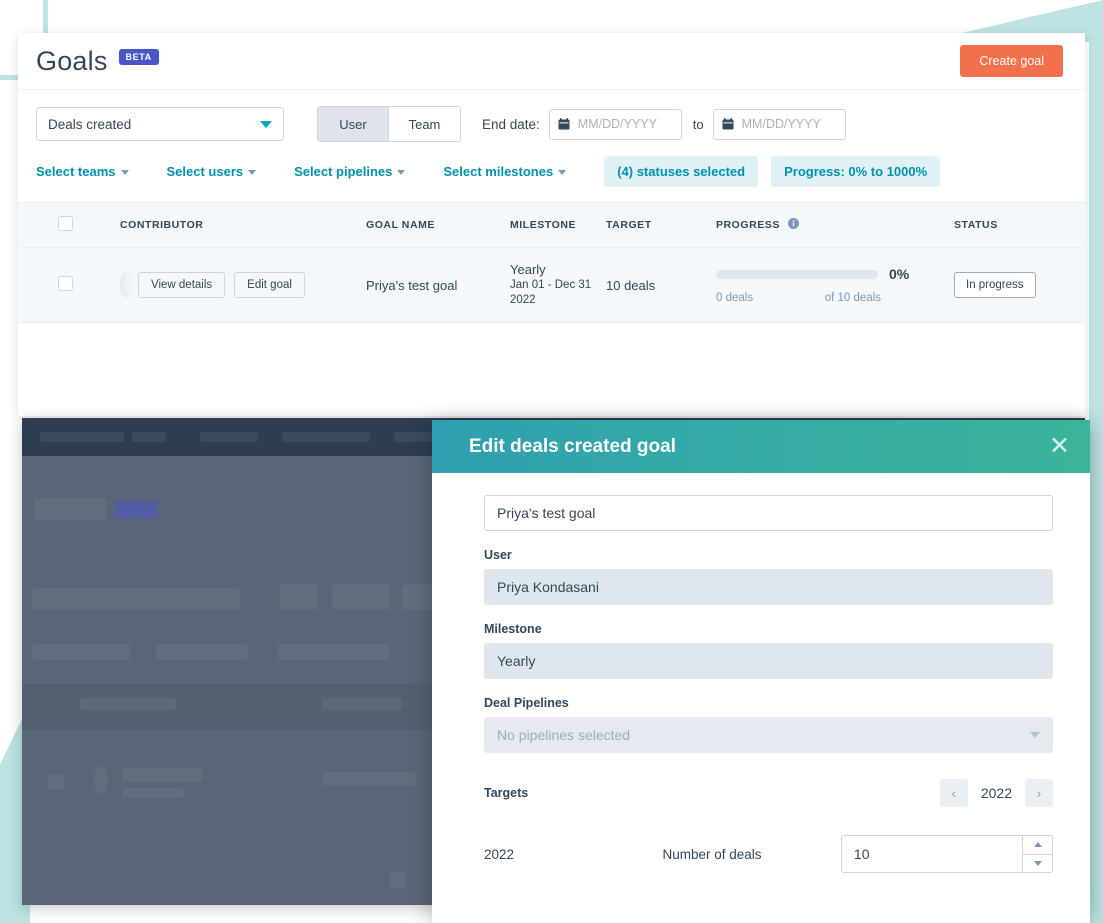  I want to click on deal-pipelines-field-group: Deal Pipelines No pipelines selected, so click(768, 724).